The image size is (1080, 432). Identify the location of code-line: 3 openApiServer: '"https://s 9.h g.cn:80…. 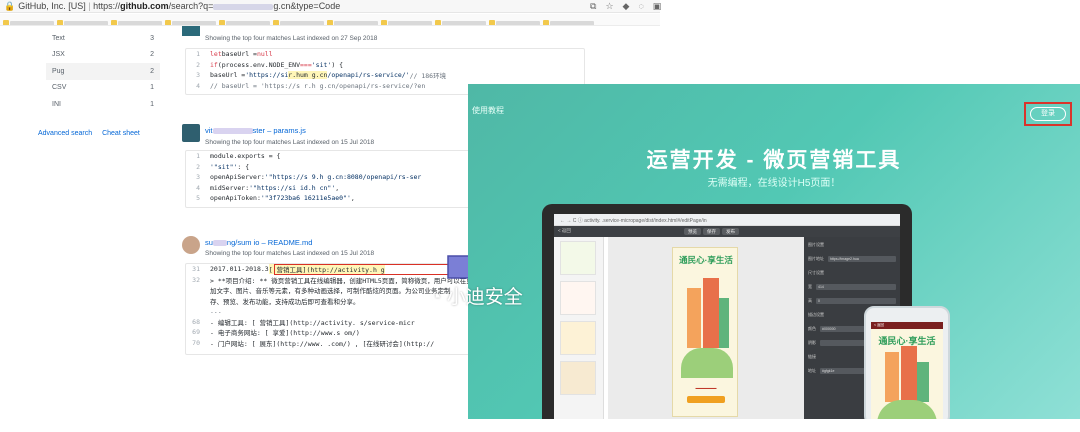
(335, 177).